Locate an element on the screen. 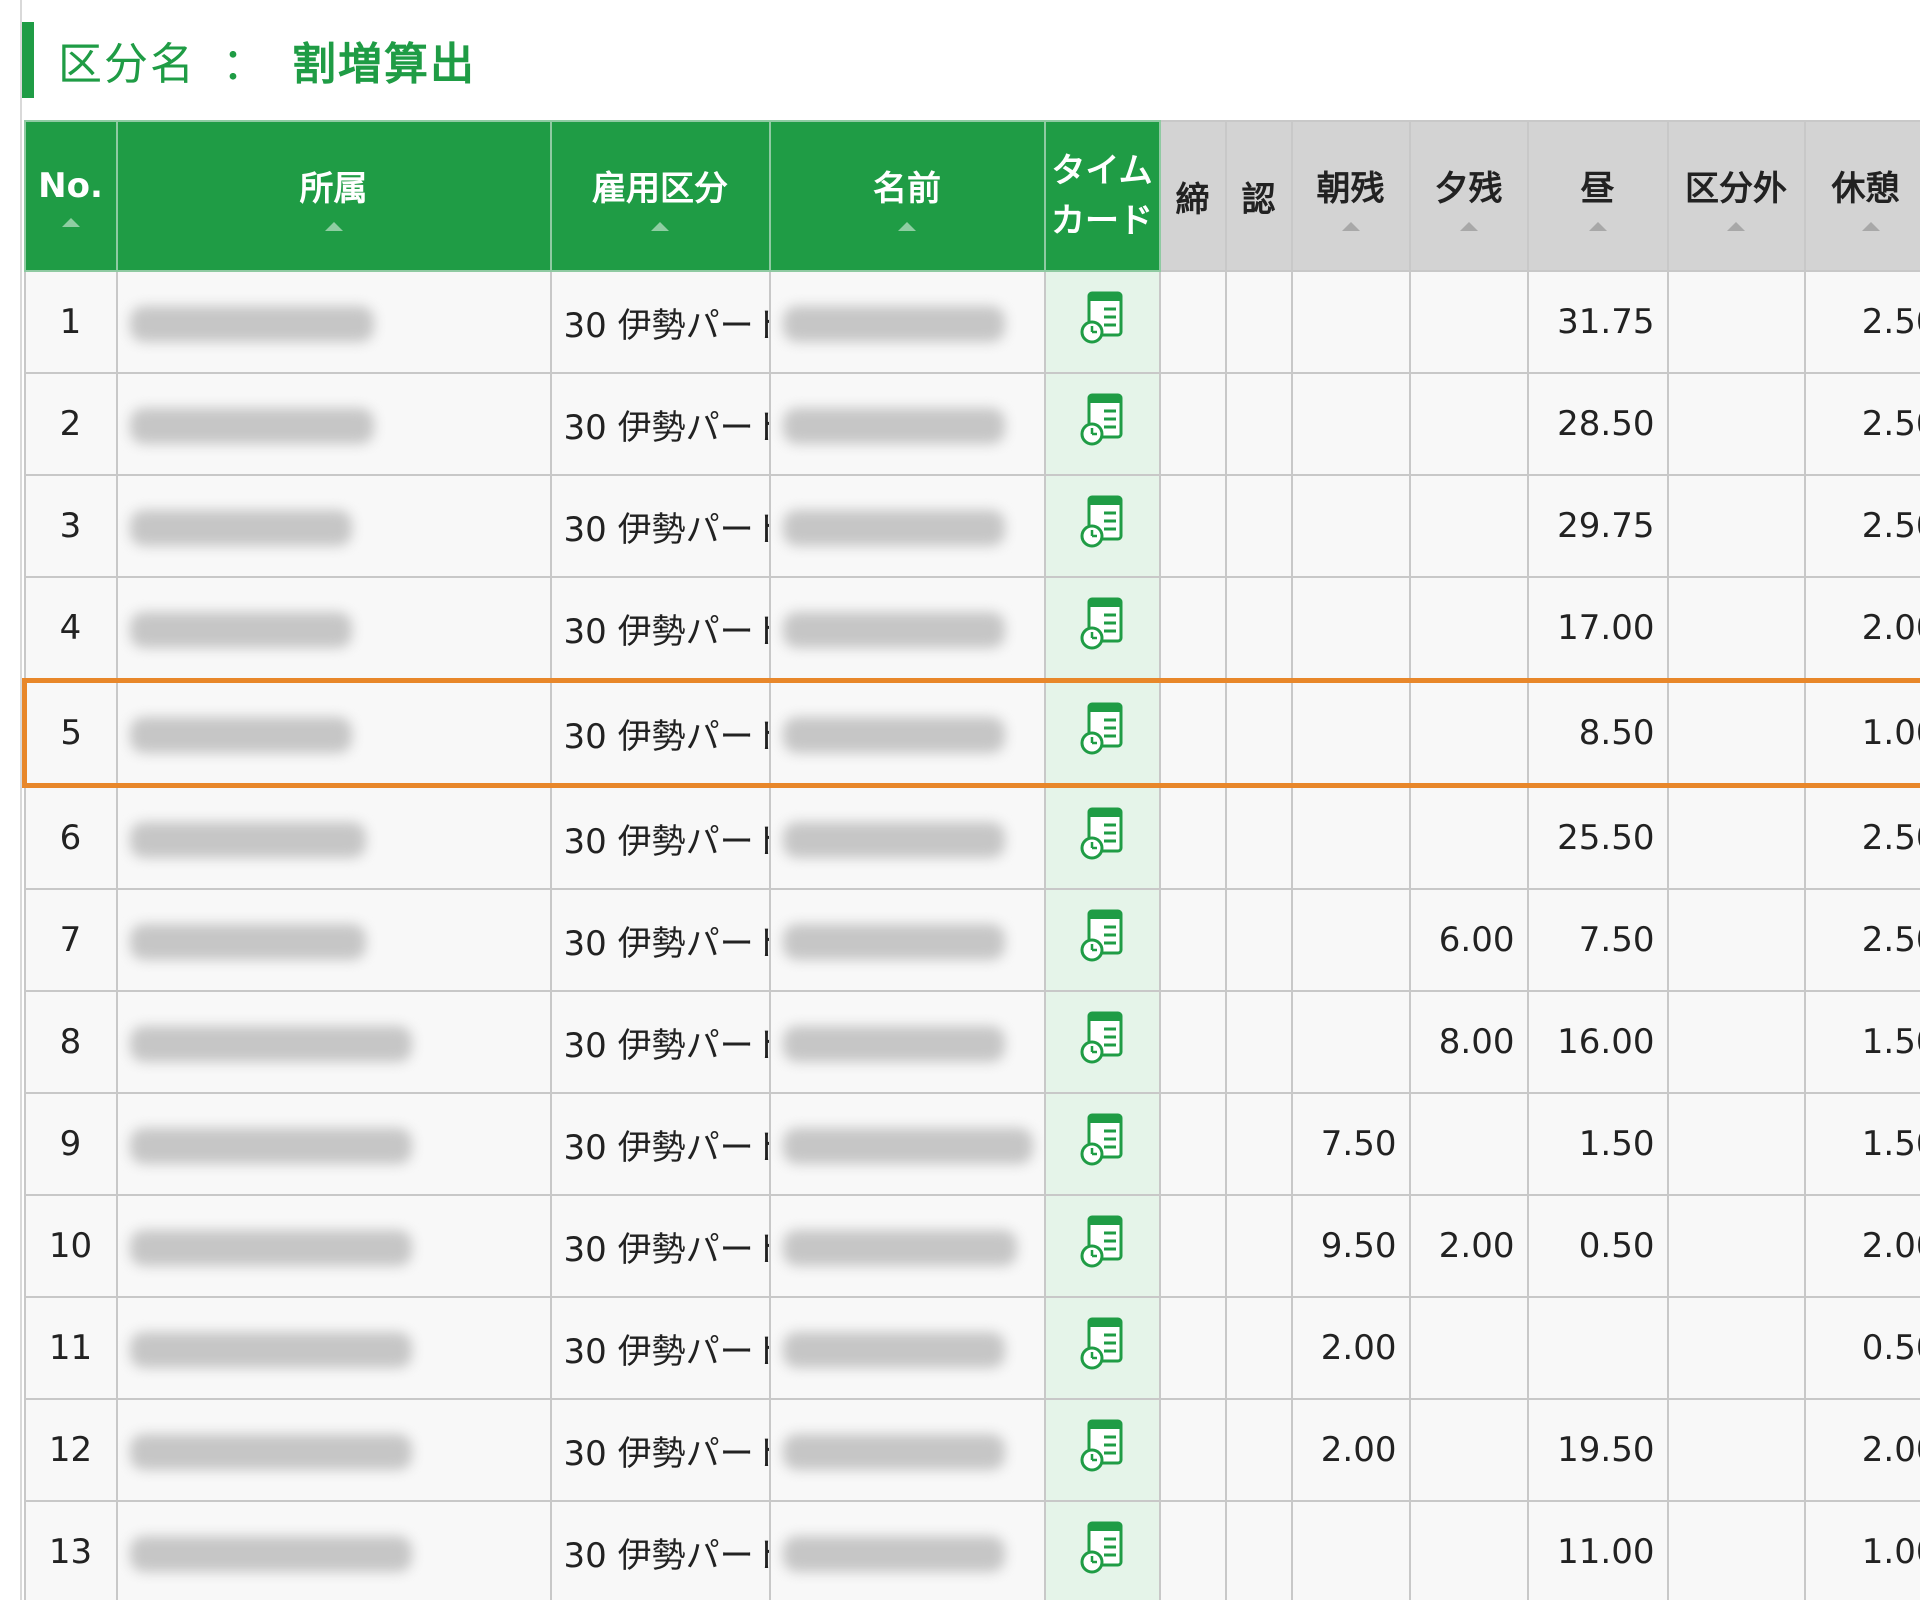 Image resolution: width=1920 pixels, height=1600 pixels. table-row: 8 30 伊勢パート 8.0016.00 1.50 is located at coordinates (971, 1042).